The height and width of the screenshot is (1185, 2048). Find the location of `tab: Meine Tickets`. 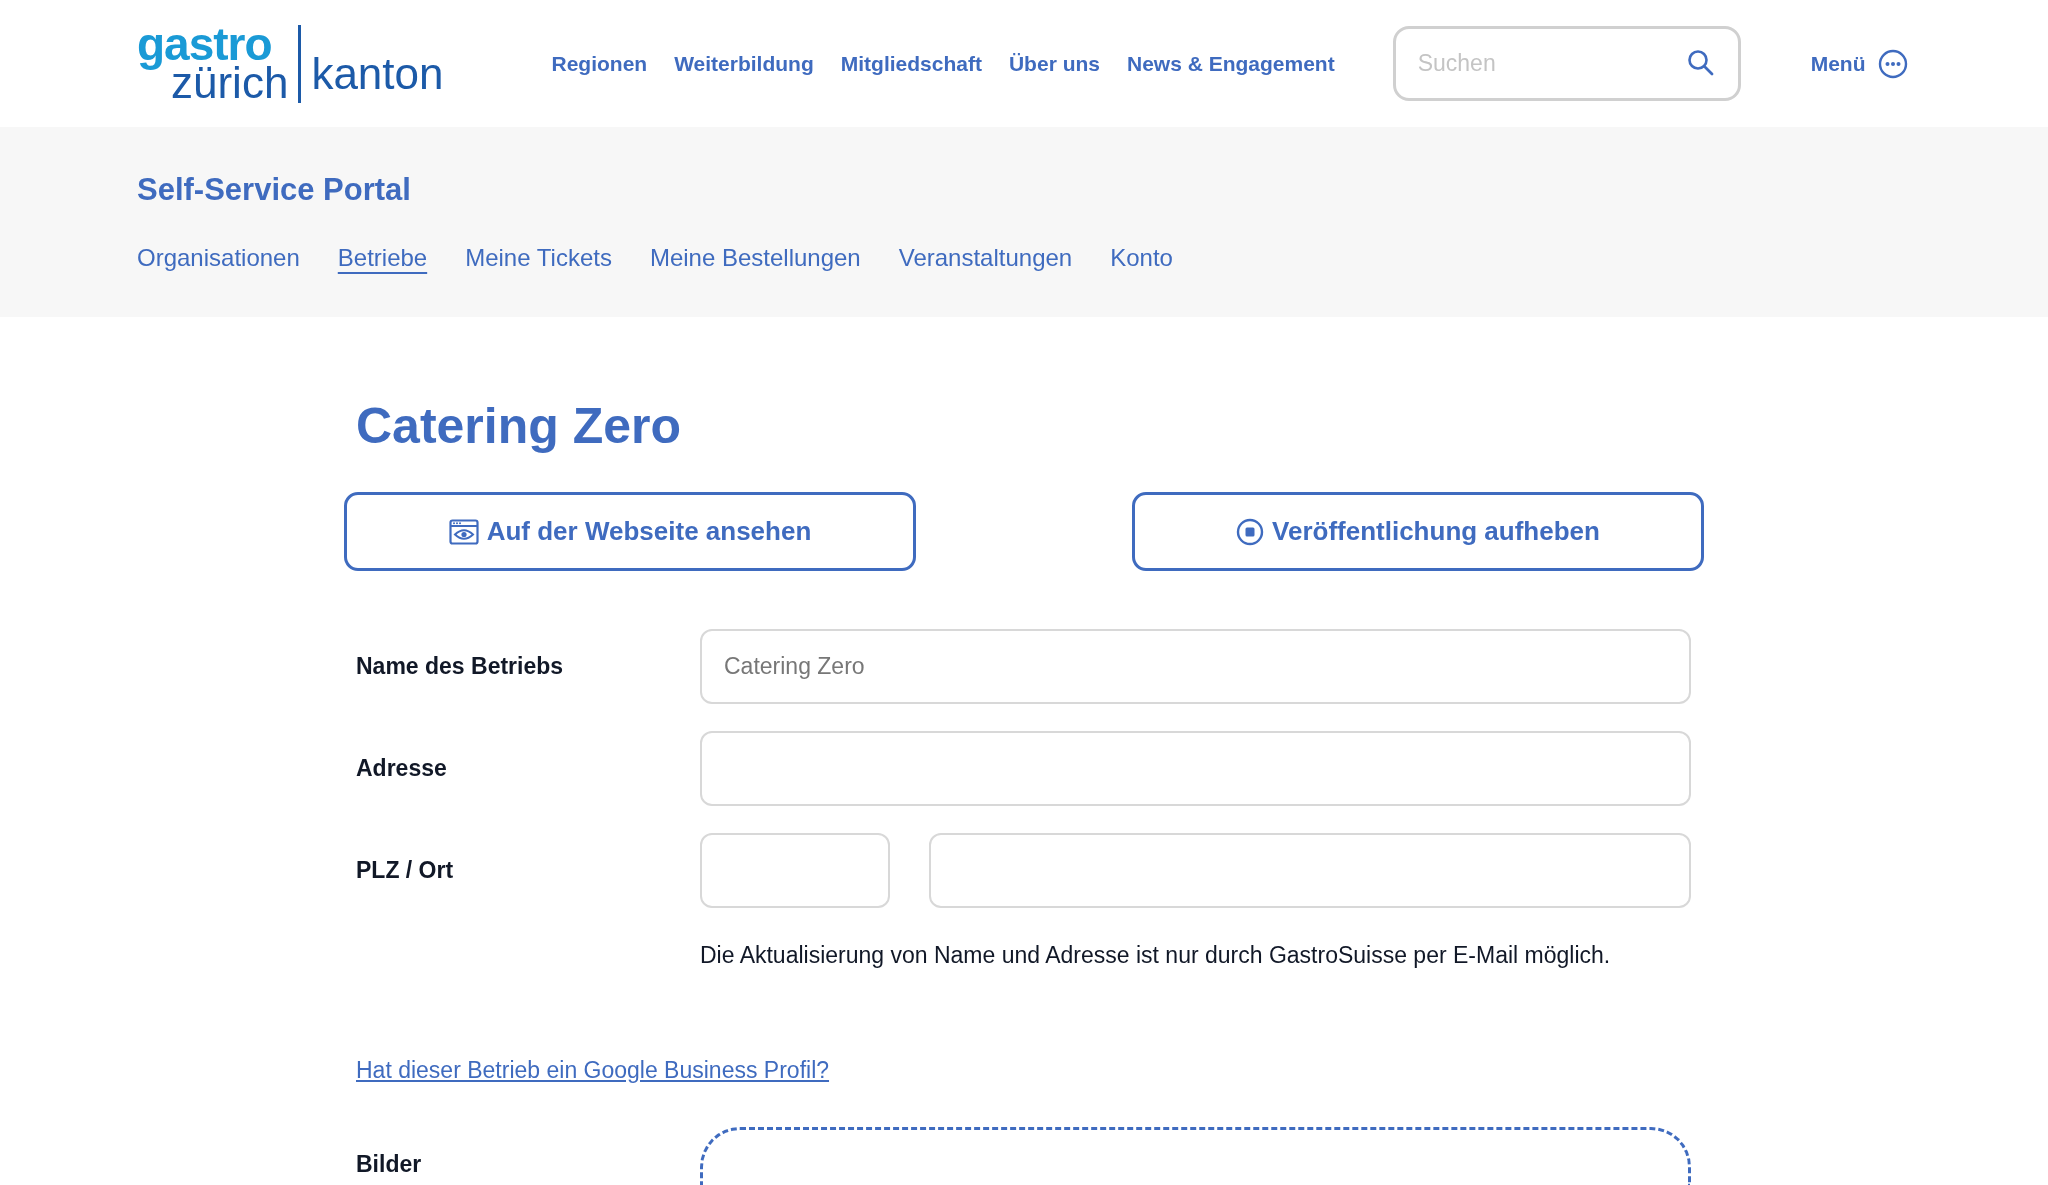

tab: Meine Tickets is located at coordinates (538, 257).